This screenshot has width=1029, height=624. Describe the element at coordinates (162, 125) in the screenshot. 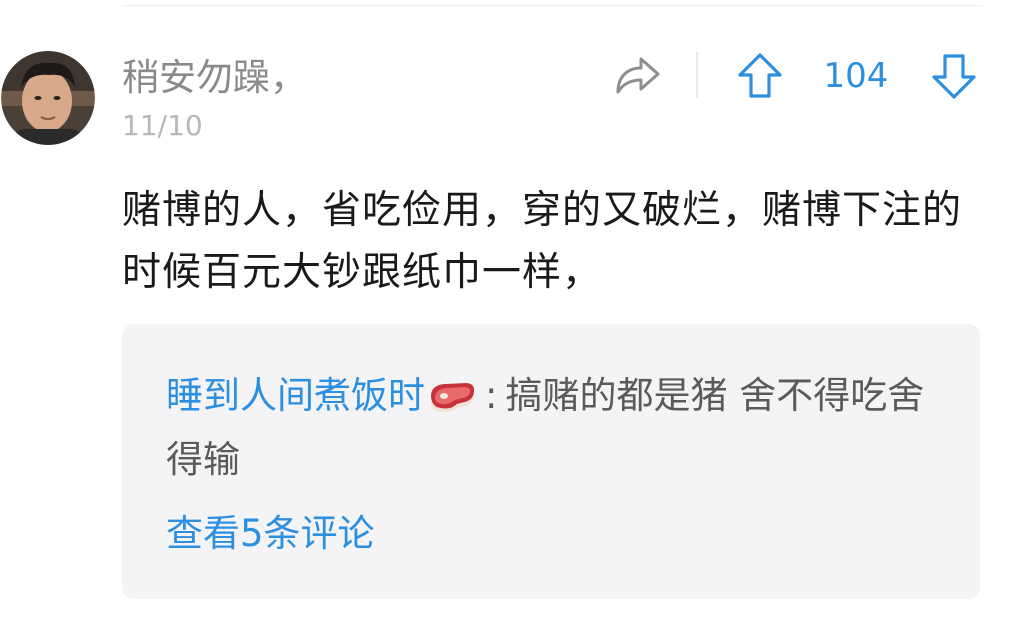

I see `comment-date: 11/10` at that location.